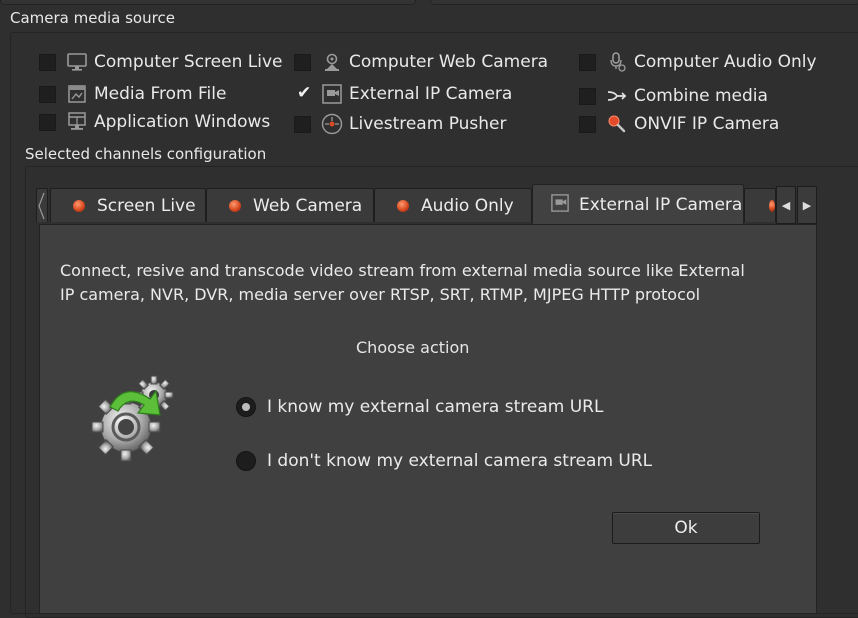  I want to click on camera-media-source-title: Camera media source, so click(92, 18).